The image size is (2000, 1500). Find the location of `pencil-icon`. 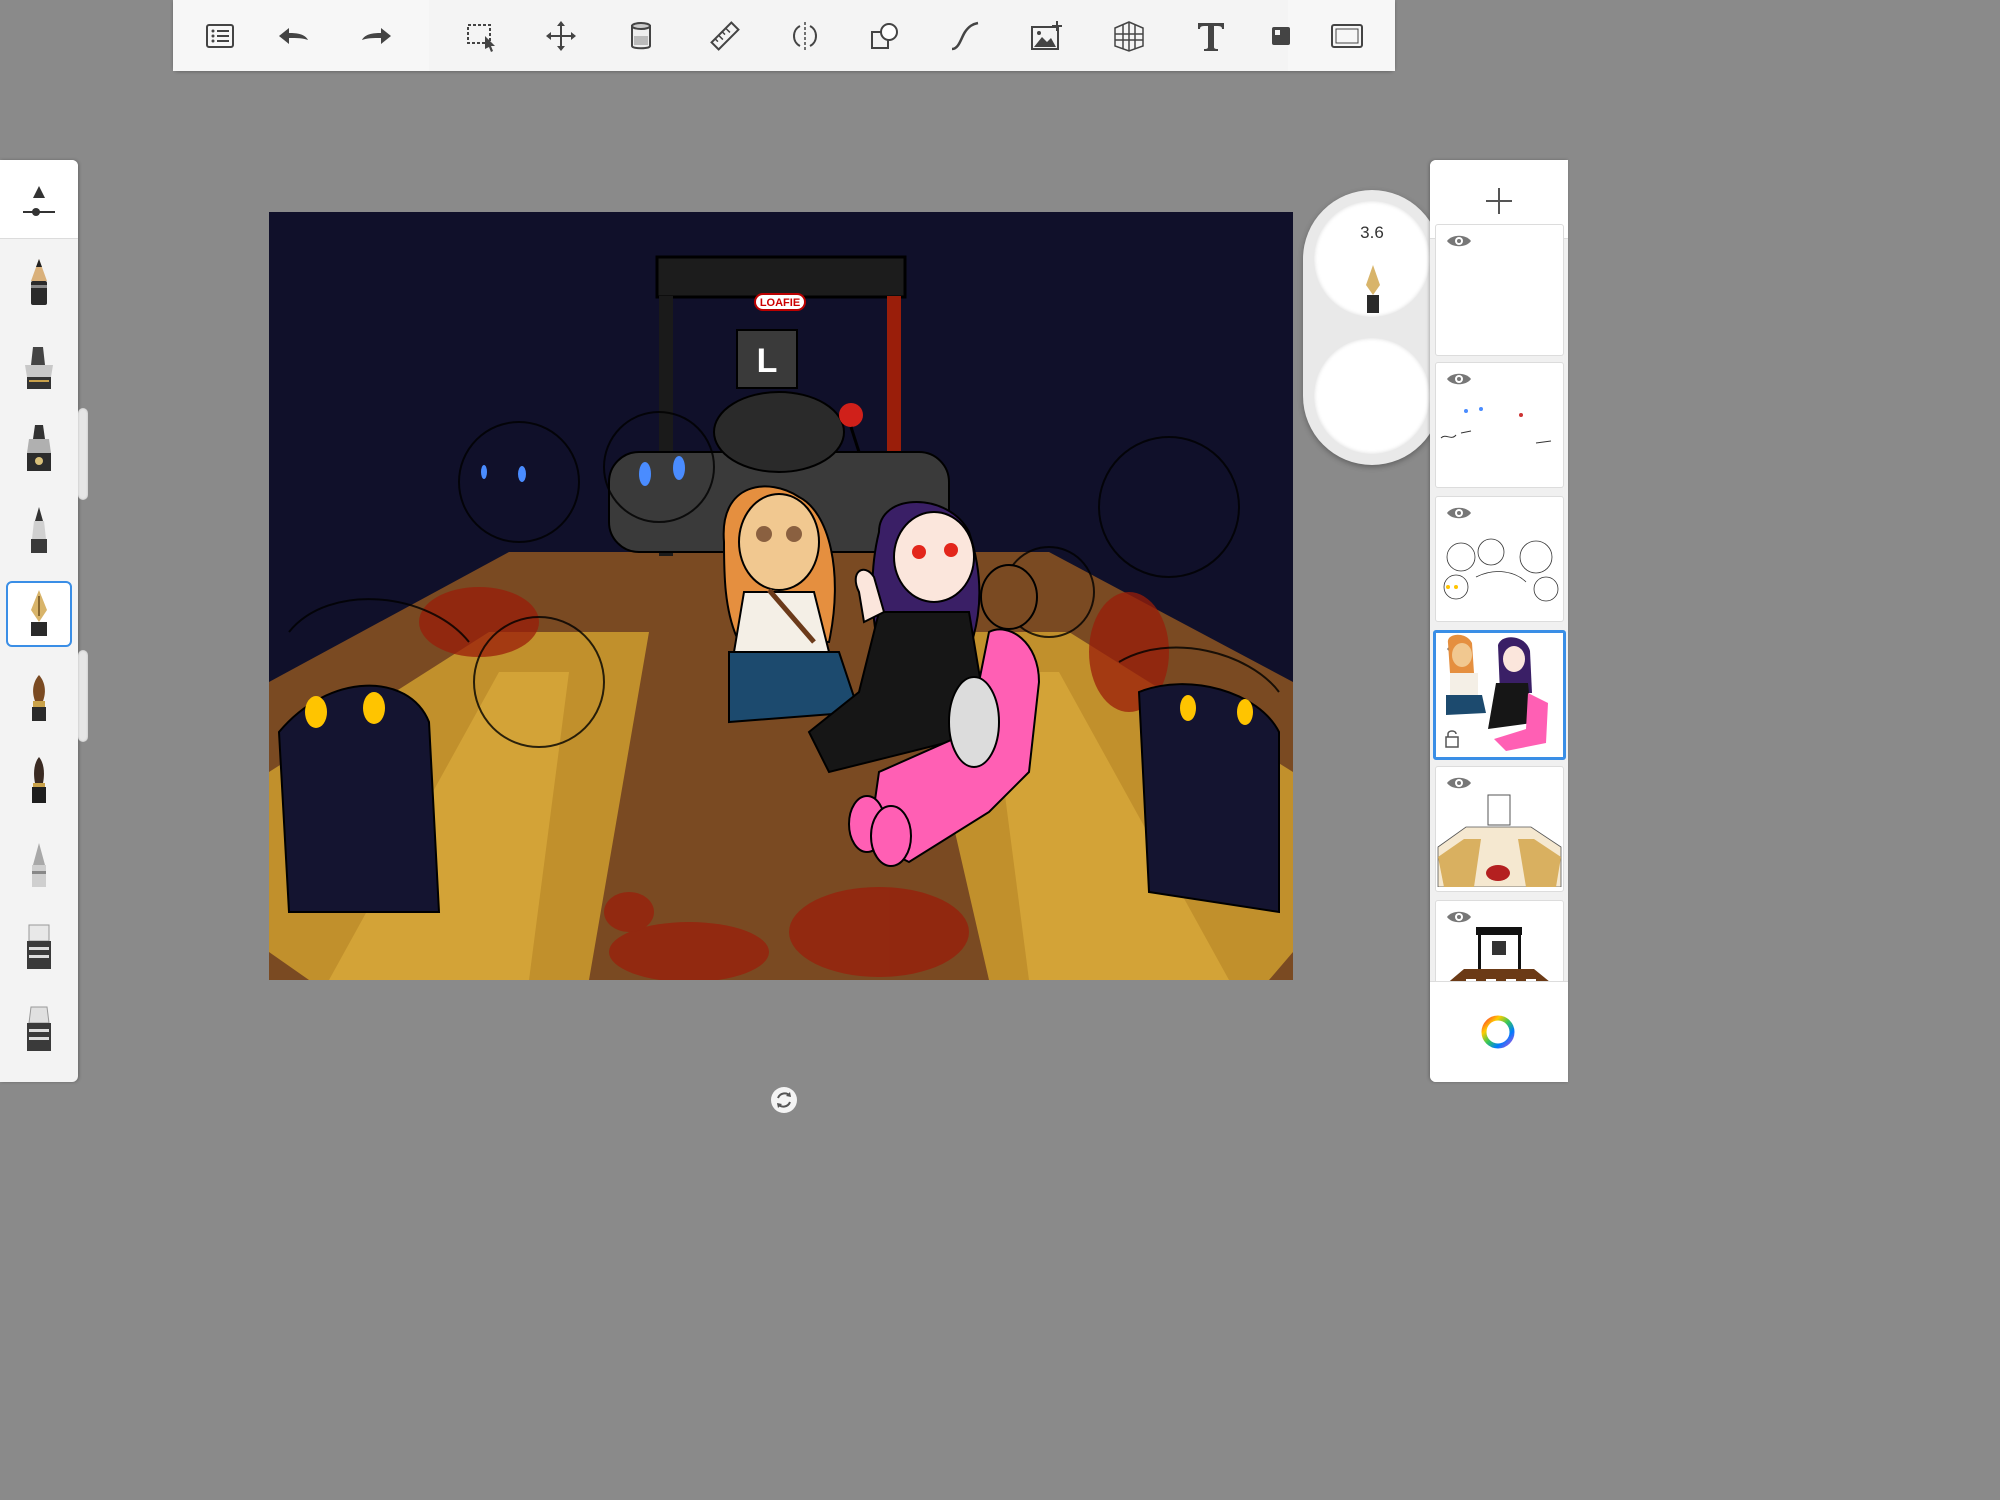

pencil-icon is located at coordinates (39, 282).